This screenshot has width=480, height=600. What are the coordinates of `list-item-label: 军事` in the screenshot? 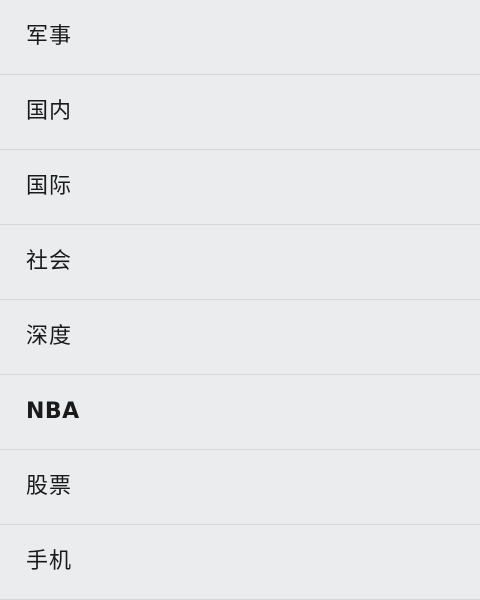 It's located at (49, 36).